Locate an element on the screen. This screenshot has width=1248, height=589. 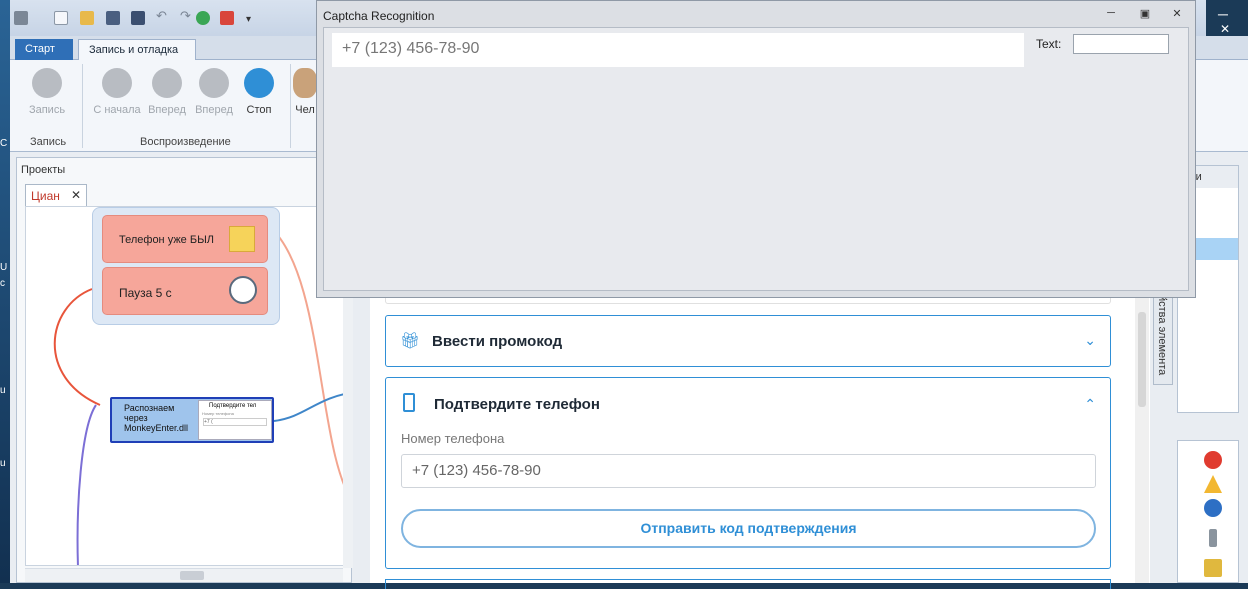
record-button: Запись is located at coordinates (47, 92).